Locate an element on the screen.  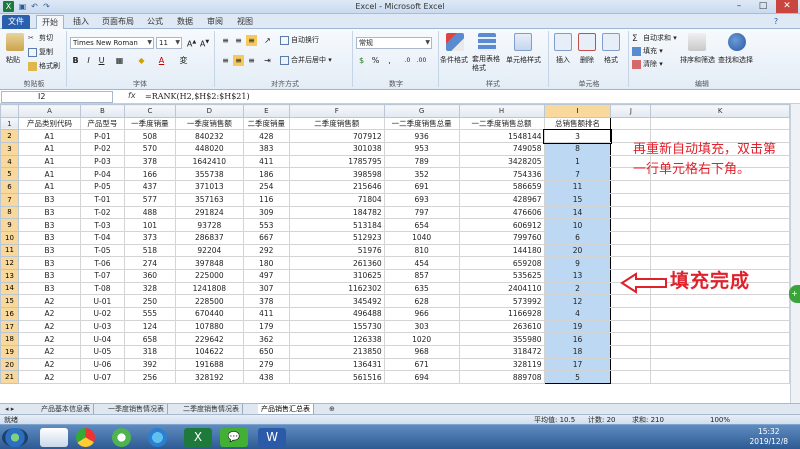
header-cell: 产品型号 is located at coordinates (102, 123).